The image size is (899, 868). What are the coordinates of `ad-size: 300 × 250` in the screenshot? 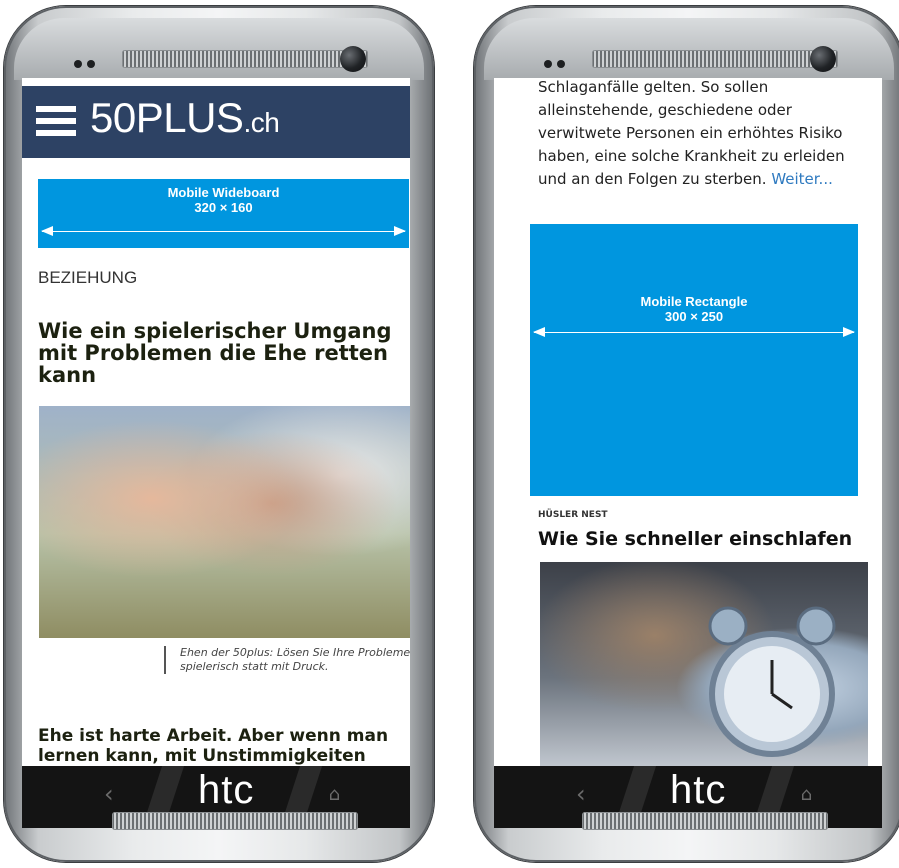 It's located at (694, 316).